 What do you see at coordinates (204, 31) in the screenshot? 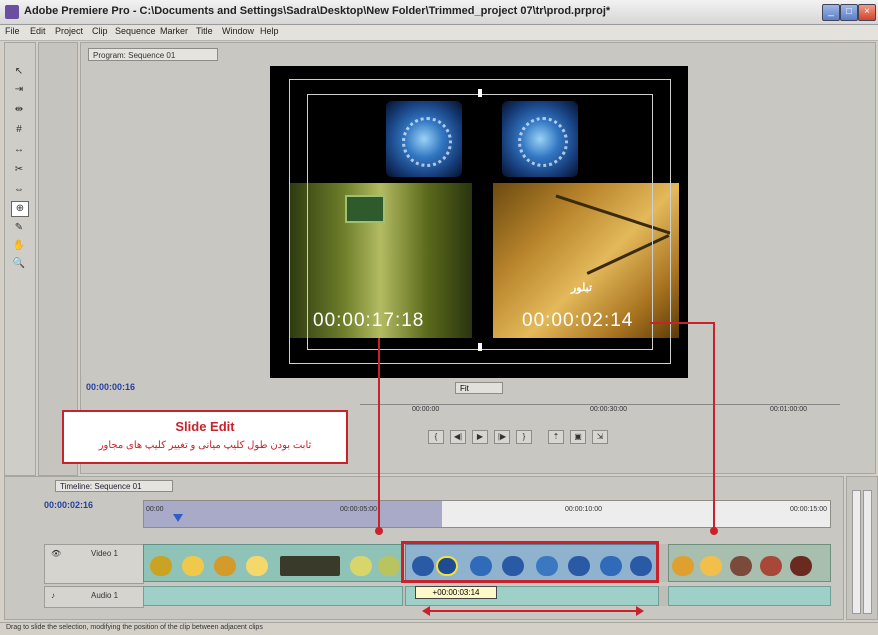
I see `menu-title: Title` at bounding box center [204, 31].